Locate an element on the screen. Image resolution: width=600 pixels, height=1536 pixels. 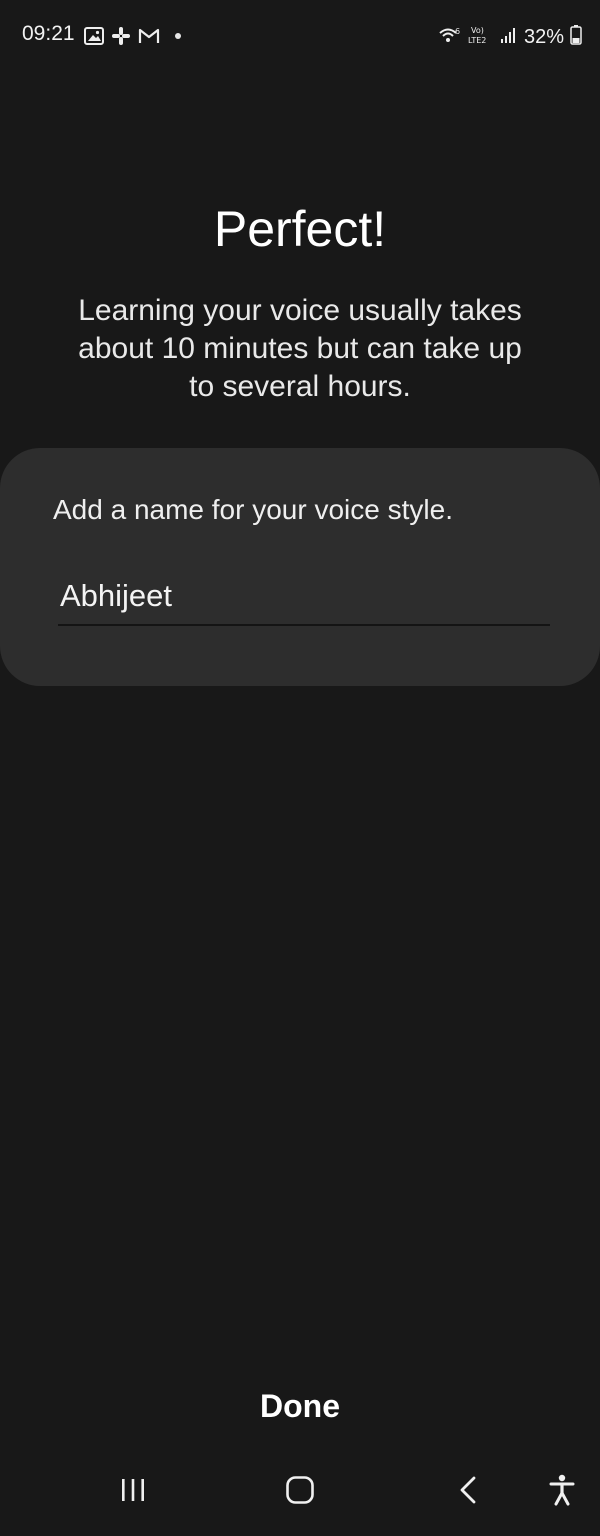
home-button is located at coordinates (300, 1490).